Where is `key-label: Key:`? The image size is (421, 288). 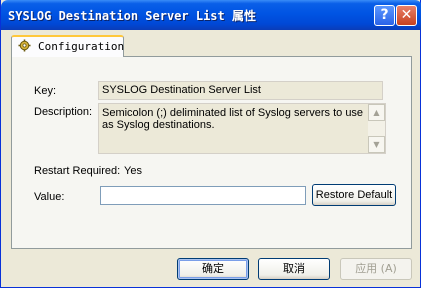
key-label: Key: is located at coordinates (45, 91).